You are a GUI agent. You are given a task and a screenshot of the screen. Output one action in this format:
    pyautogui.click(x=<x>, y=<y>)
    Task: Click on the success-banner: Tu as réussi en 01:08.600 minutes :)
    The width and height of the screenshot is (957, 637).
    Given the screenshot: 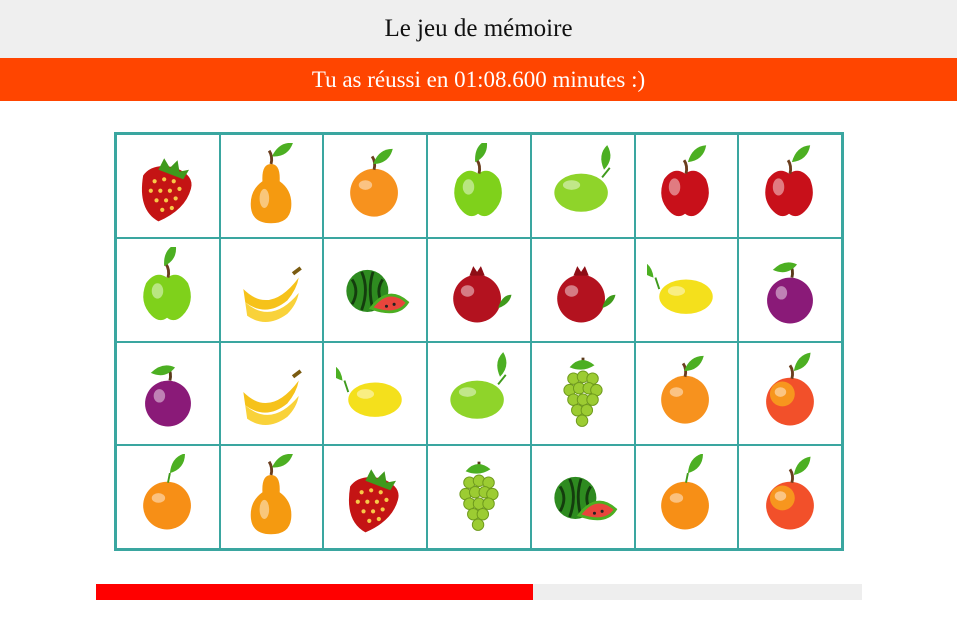 What is the action you would take?
    pyautogui.click(x=478, y=79)
    